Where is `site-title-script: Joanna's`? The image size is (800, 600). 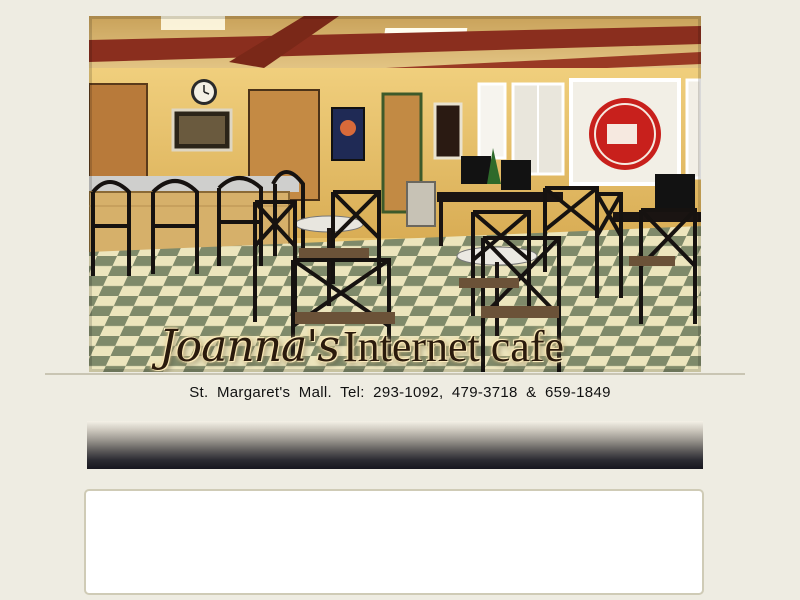
site-title-script: Joanna's is located at coordinates (249, 346).